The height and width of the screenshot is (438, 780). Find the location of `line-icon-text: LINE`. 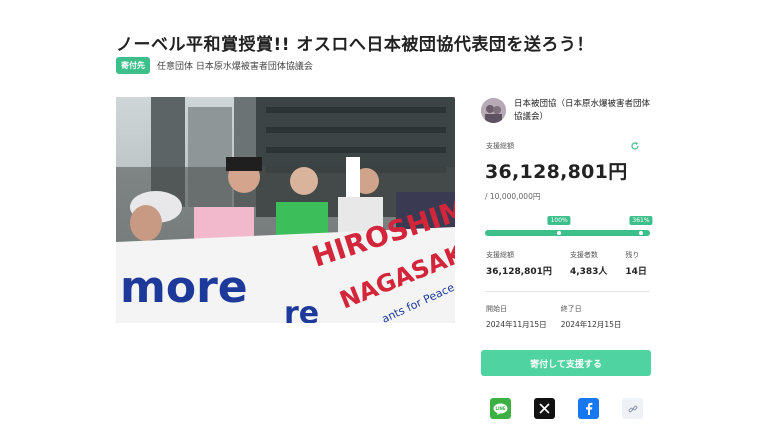

line-icon-text: LINE is located at coordinates (500, 408).